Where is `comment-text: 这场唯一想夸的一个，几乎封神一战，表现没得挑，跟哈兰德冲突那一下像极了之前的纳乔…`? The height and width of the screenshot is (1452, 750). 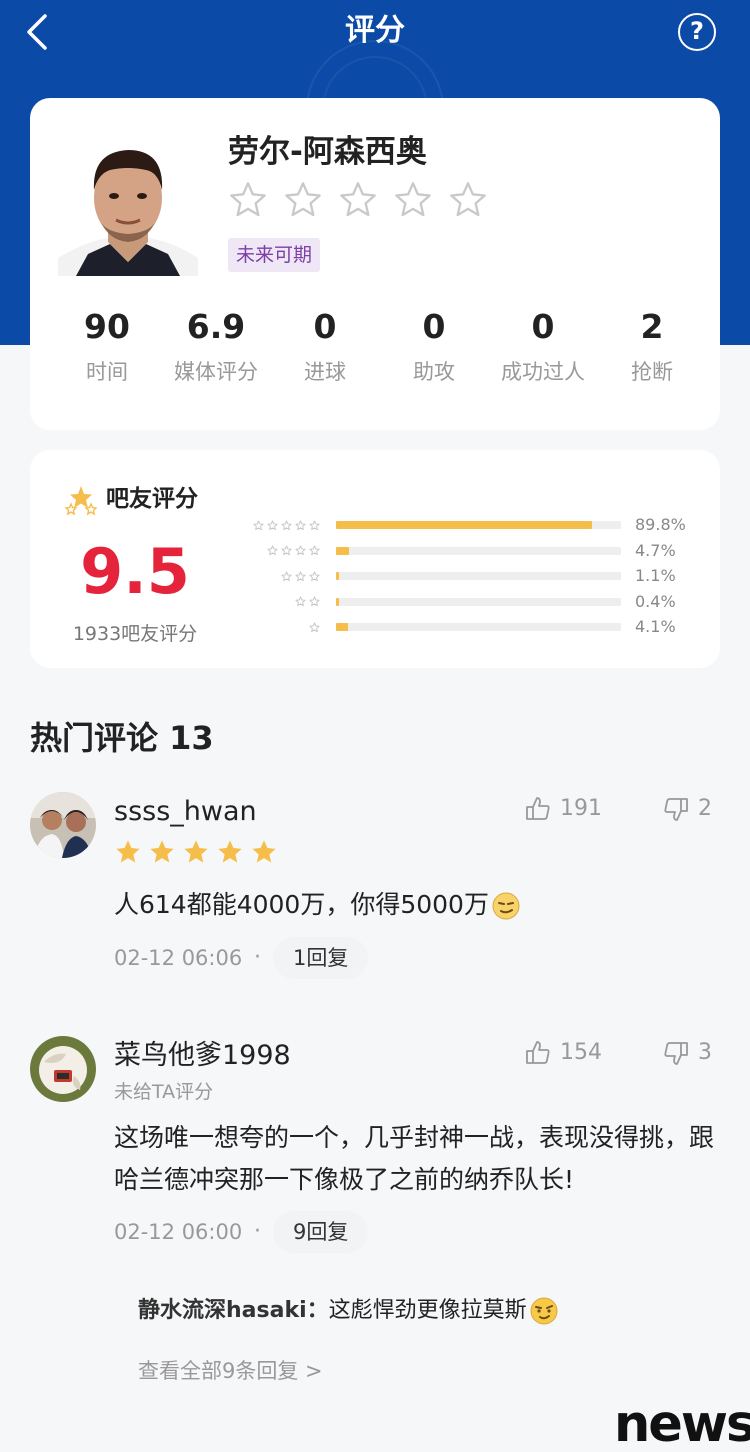 comment-text: 这场唯一想夸的一个，几乎封神一战，表现没得挑，跟哈兰德冲突那一下像极了之前的纳乔… is located at coordinates (414, 1158).